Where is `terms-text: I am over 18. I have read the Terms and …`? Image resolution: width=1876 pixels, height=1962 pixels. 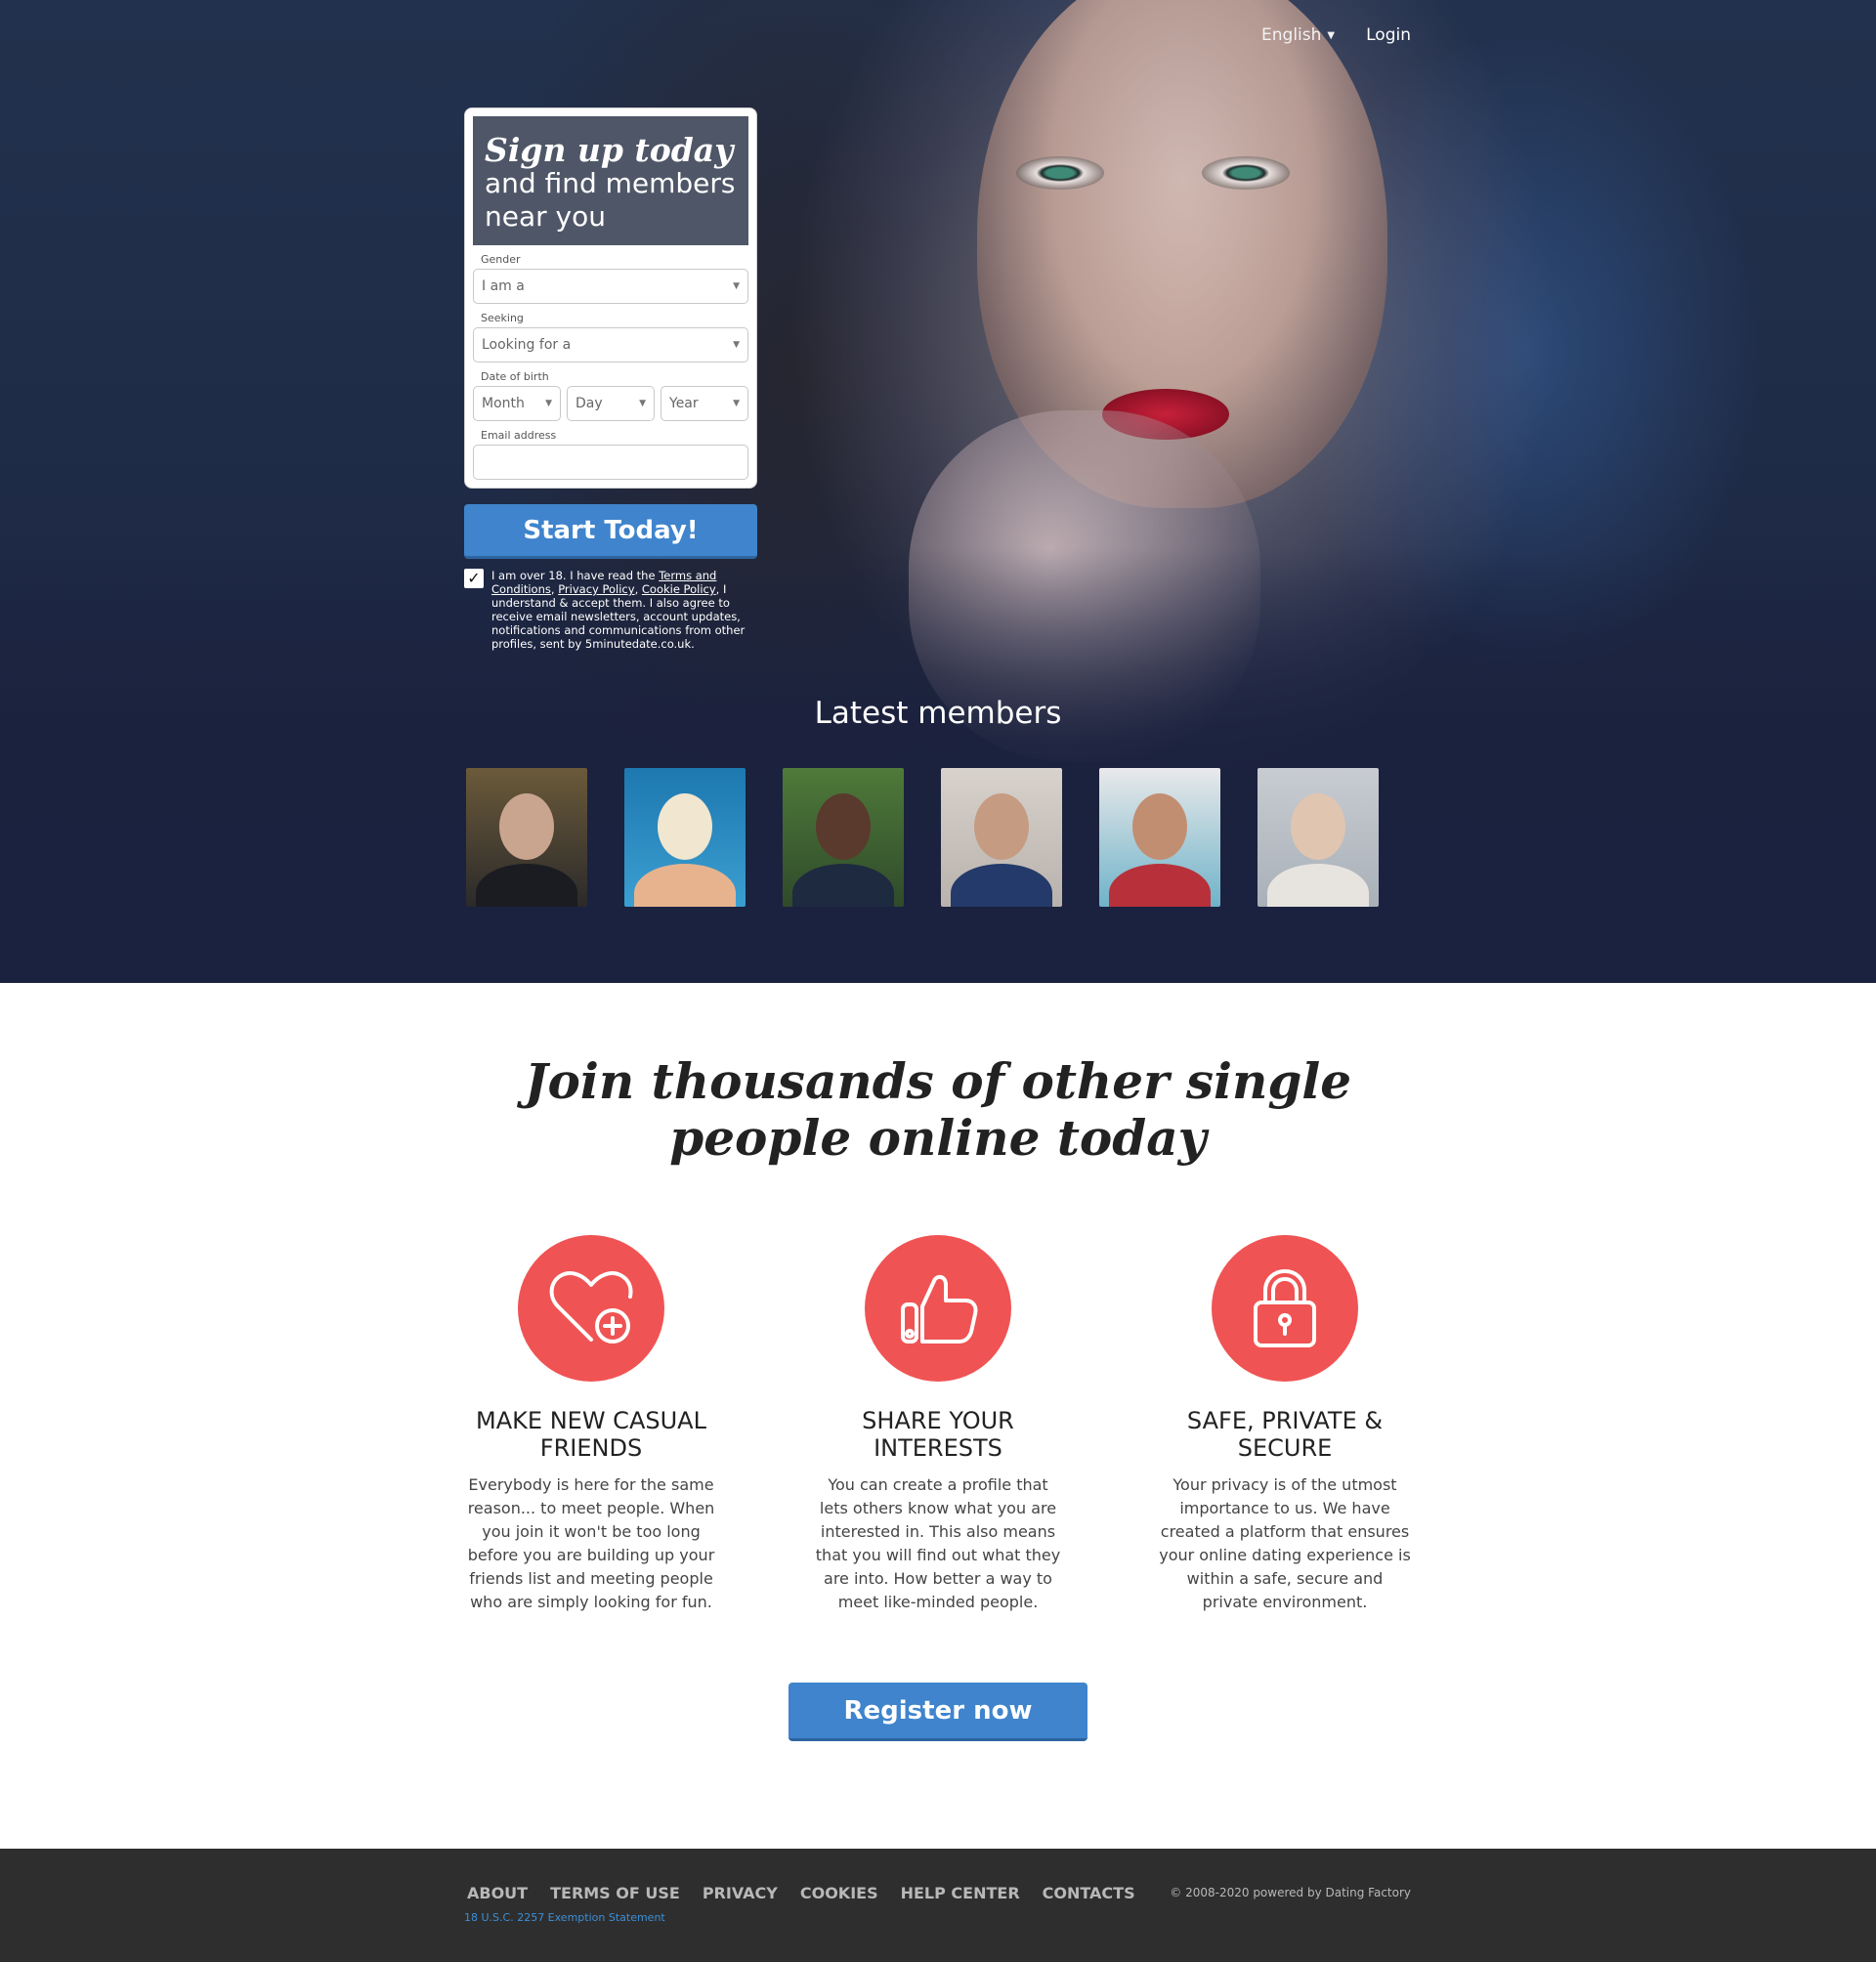 terms-text: I am over 18. I have read the Terms and … is located at coordinates (624, 610).